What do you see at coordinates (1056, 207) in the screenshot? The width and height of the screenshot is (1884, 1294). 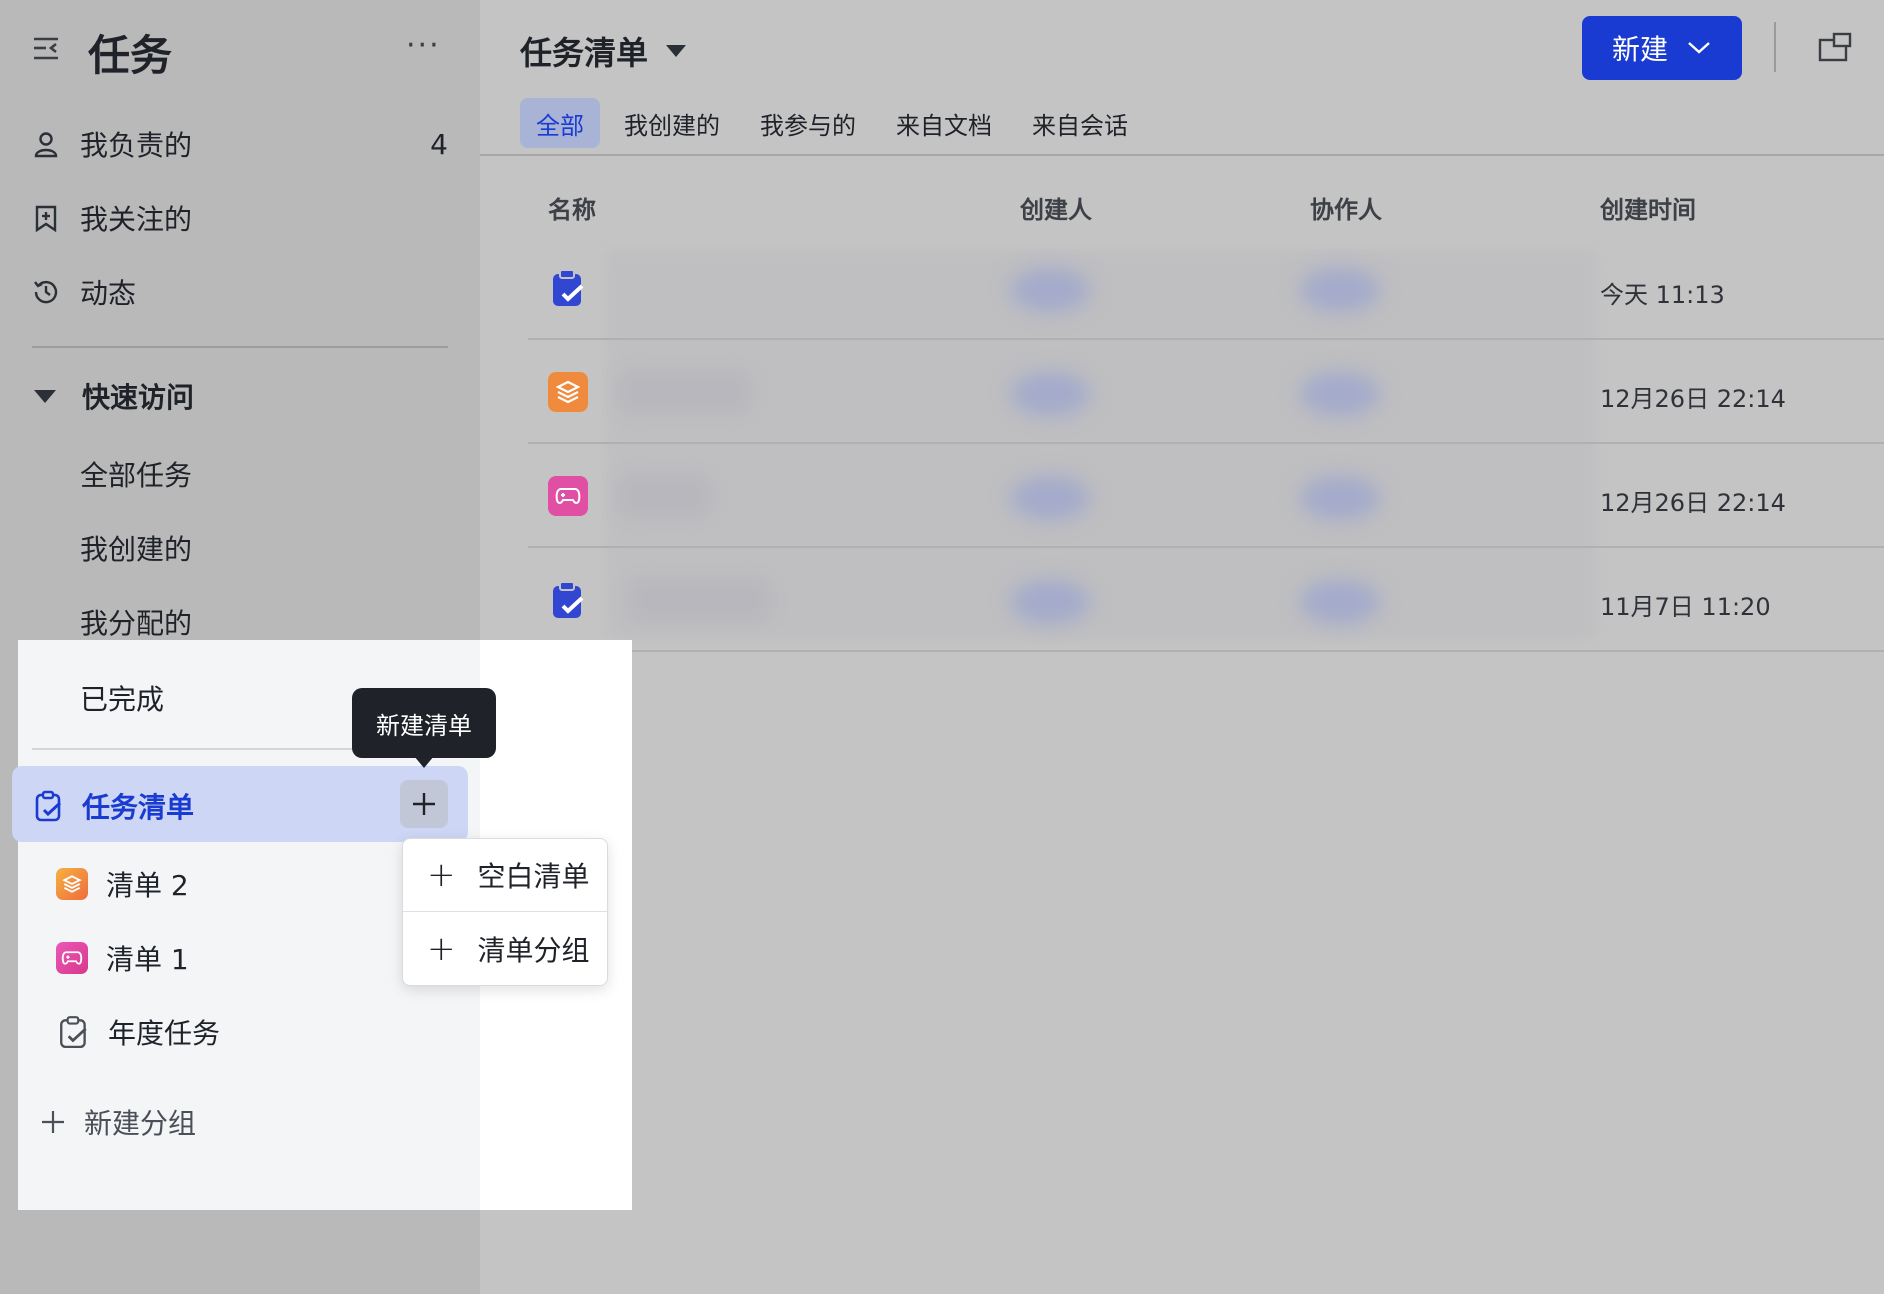 I see `column-header-creator: 创建人` at bounding box center [1056, 207].